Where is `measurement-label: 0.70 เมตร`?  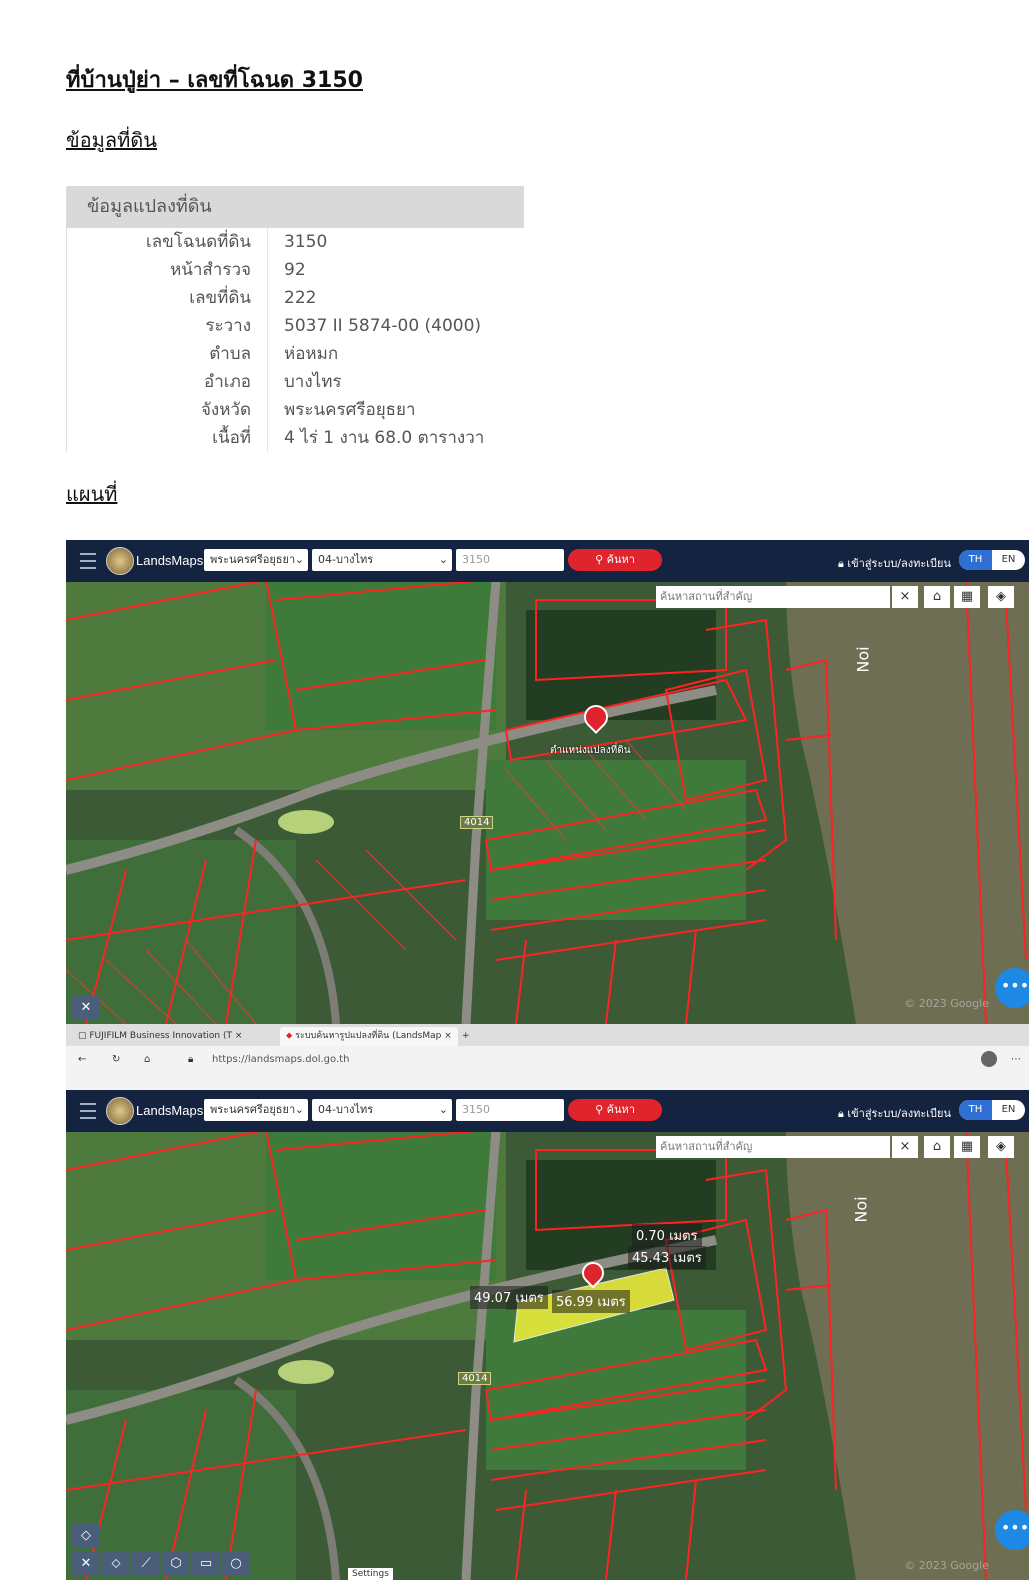
measurement-label: 0.70 เมตร is located at coordinates (667, 1235).